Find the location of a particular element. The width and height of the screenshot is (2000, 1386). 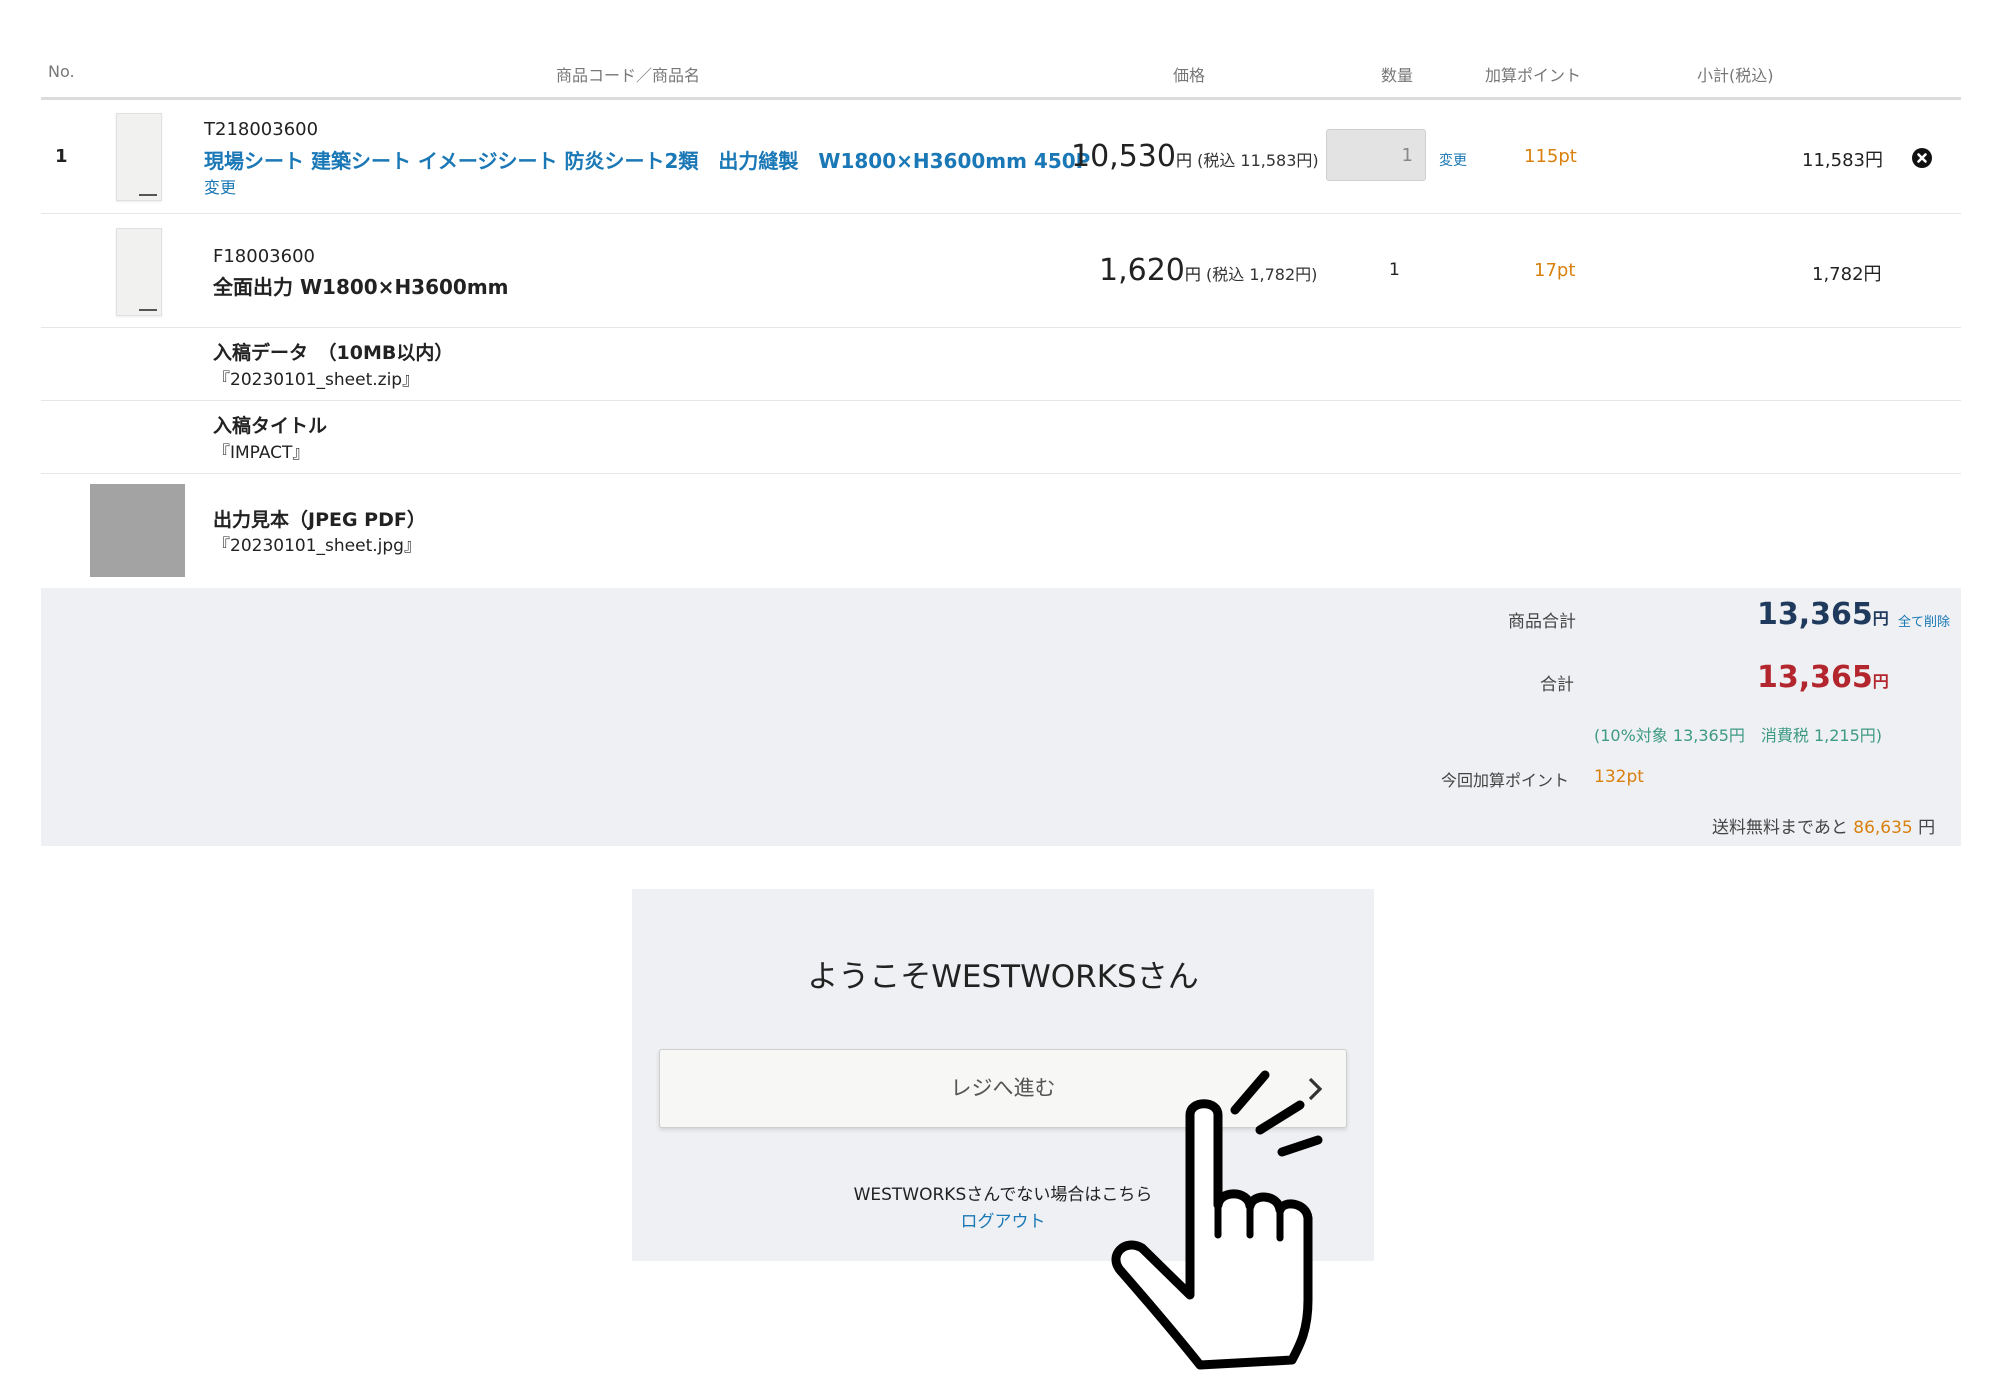

option-price: 1,620円 (税込 1,782円) is located at coordinates (1208, 270).